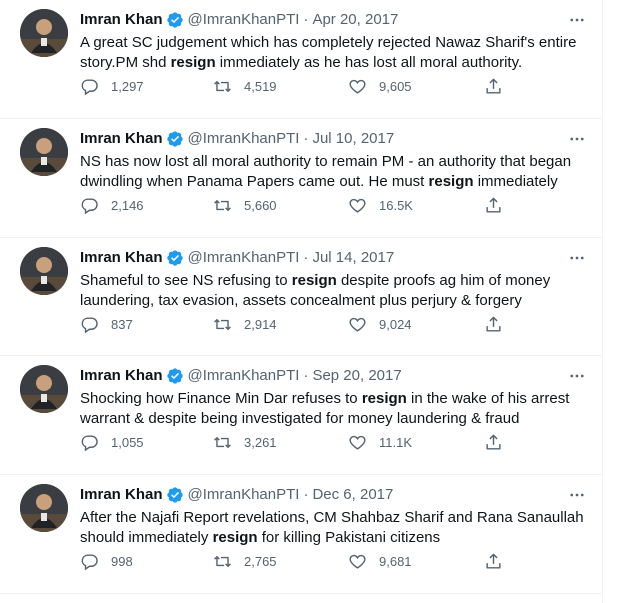 This screenshot has width=622, height=603. I want to click on retweet-button: 4,519, so click(245, 86).